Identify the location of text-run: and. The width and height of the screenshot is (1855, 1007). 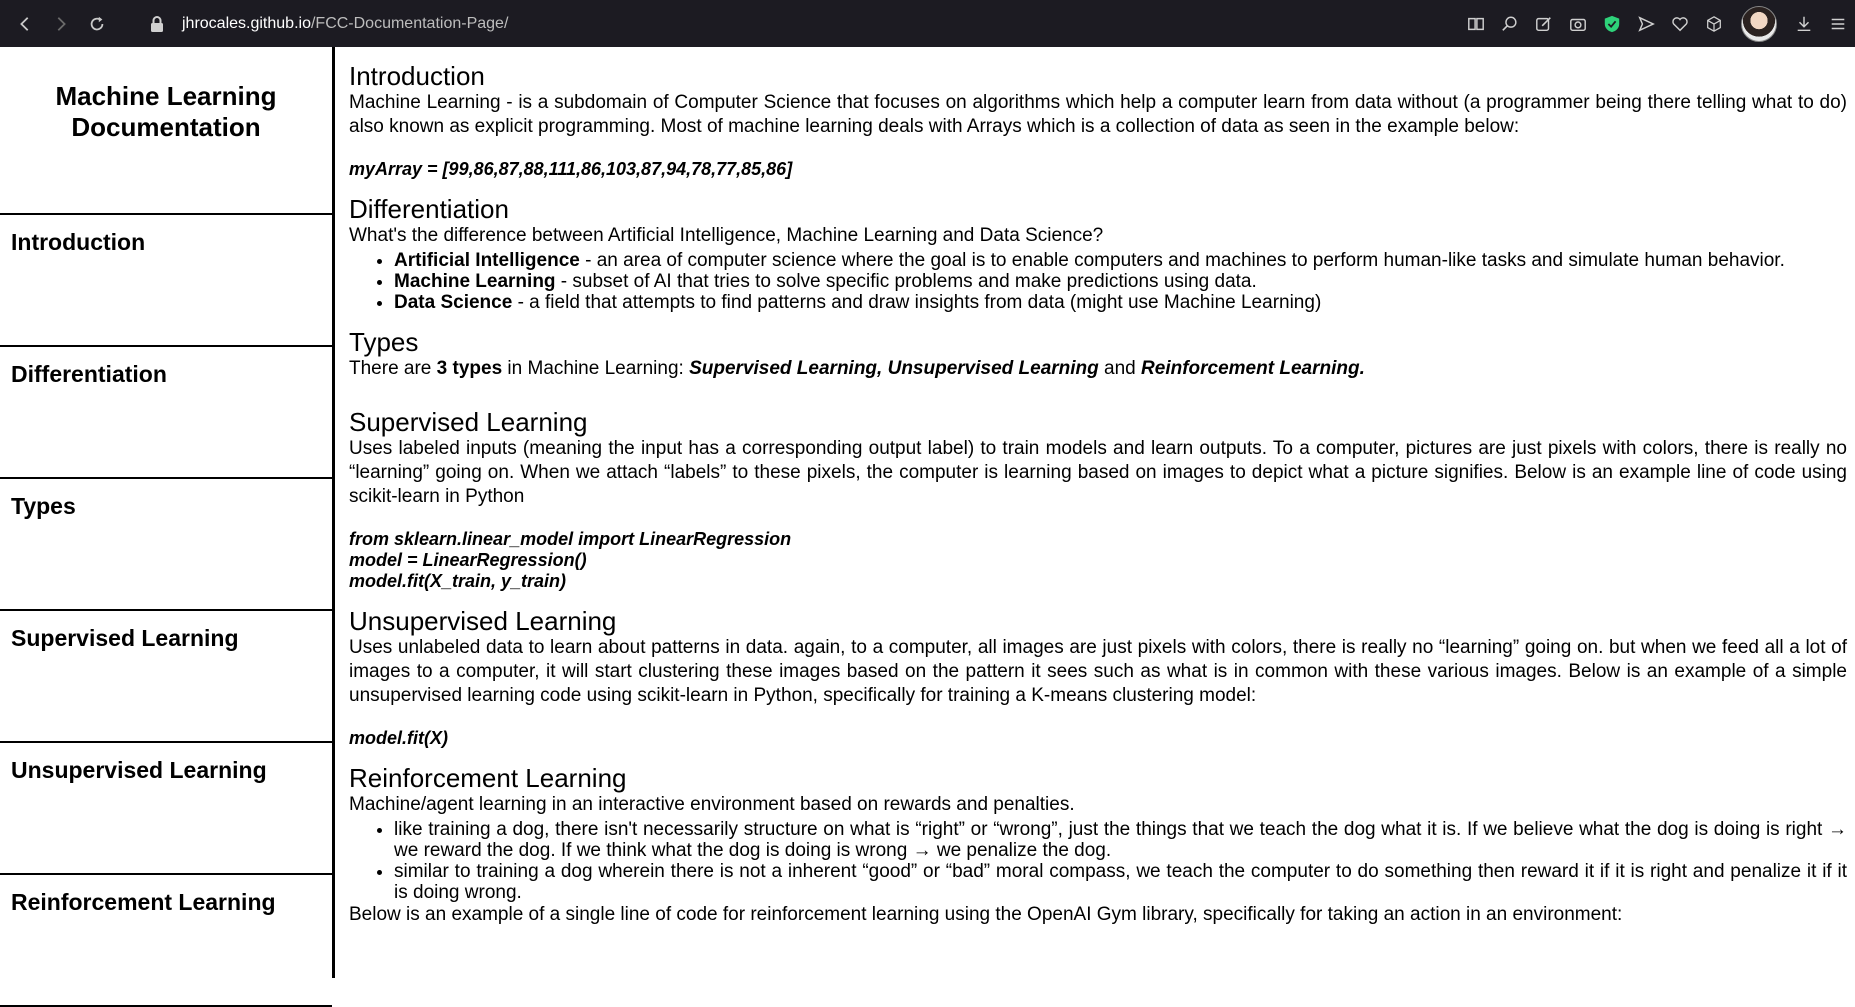
(1120, 368).